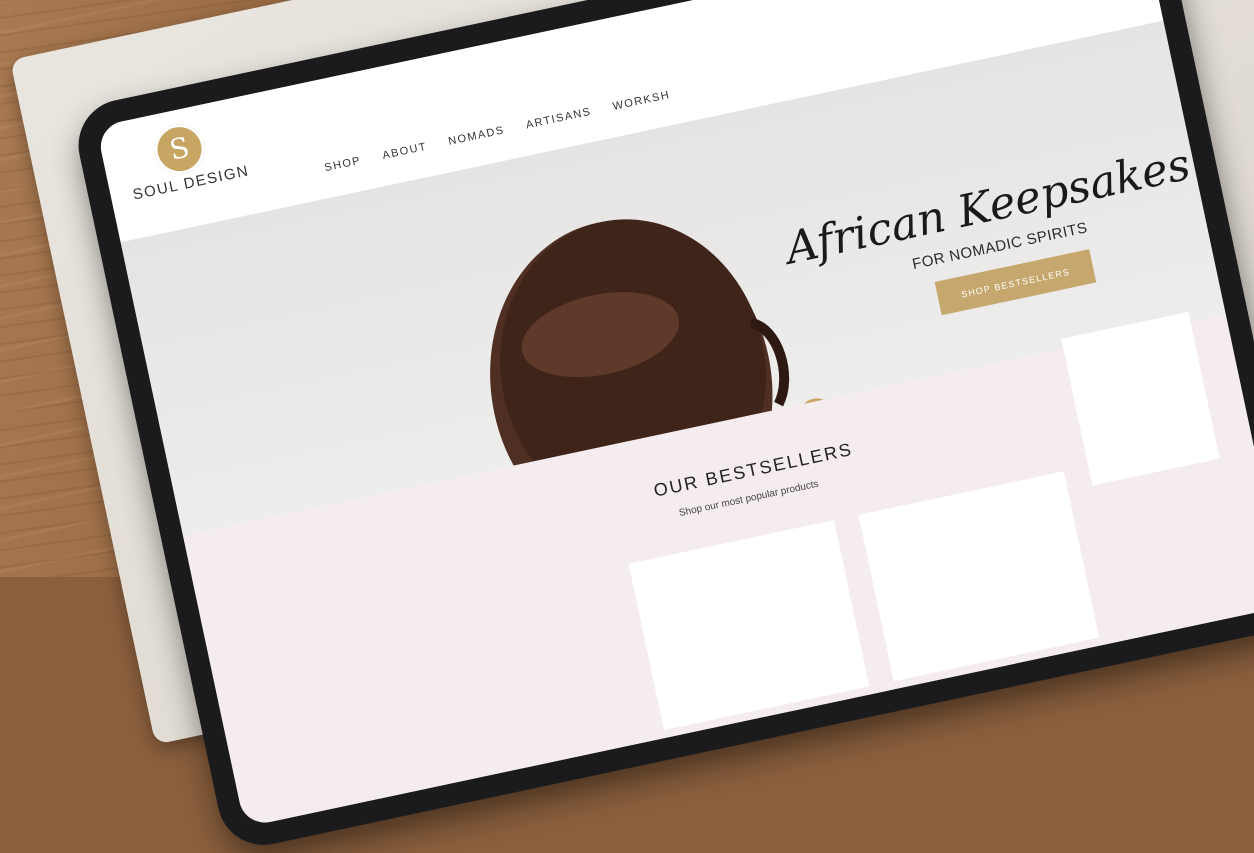  What do you see at coordinates (476, 136) in the screenshot?
I see `nav-item-nomads: NOMADS` at bounding box center [476, 136].